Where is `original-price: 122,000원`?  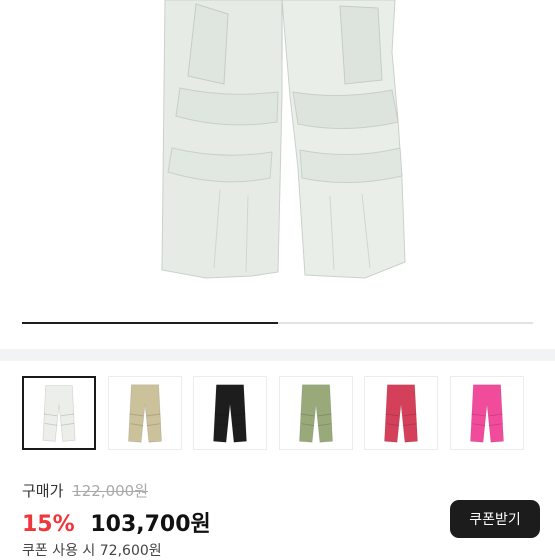
original-price: 122,000원 is located at coordinates (110, 491).